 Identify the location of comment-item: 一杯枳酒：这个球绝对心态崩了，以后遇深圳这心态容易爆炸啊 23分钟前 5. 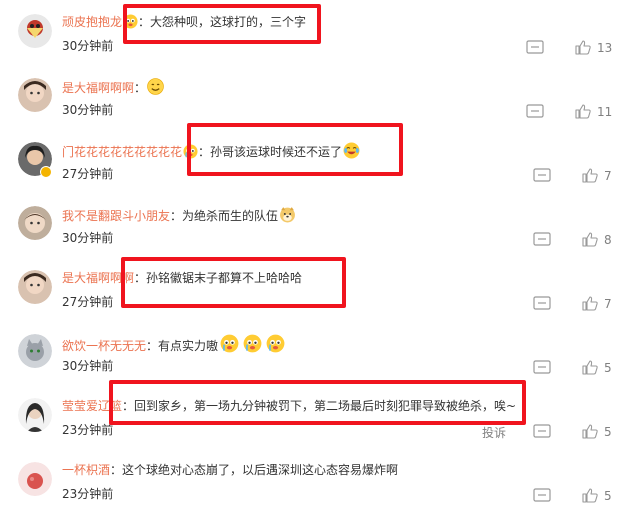
(318, 484).